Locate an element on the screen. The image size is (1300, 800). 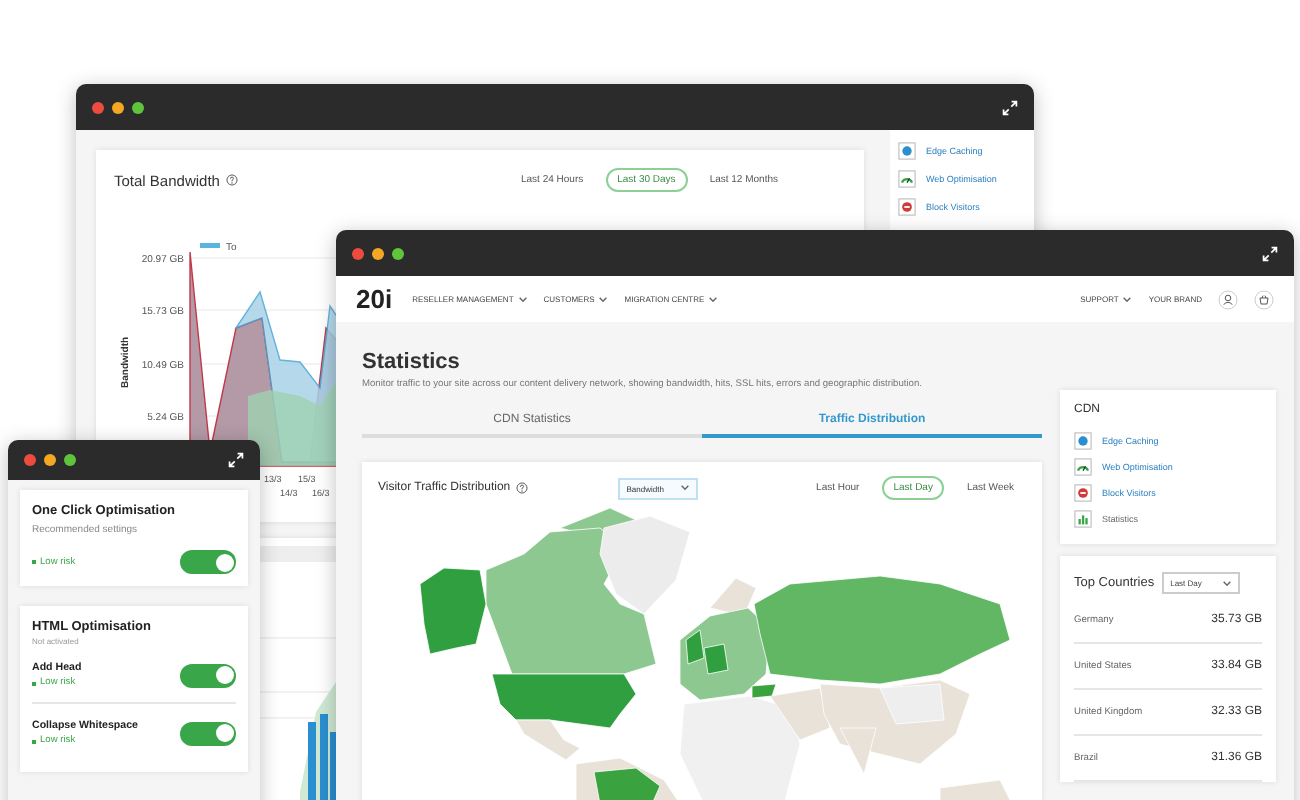
basket-icon is located at coordinates (1264, 299).